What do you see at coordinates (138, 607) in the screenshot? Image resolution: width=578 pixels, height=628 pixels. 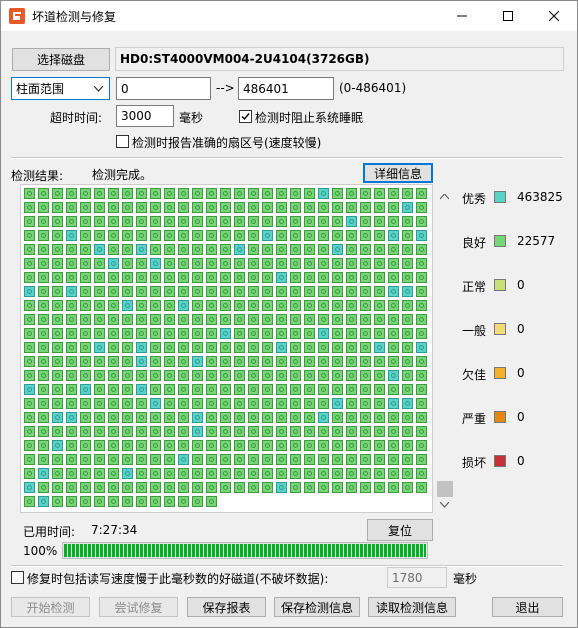 I see `try-repair-button: 尝试修复` at bounding box center [138, 607].